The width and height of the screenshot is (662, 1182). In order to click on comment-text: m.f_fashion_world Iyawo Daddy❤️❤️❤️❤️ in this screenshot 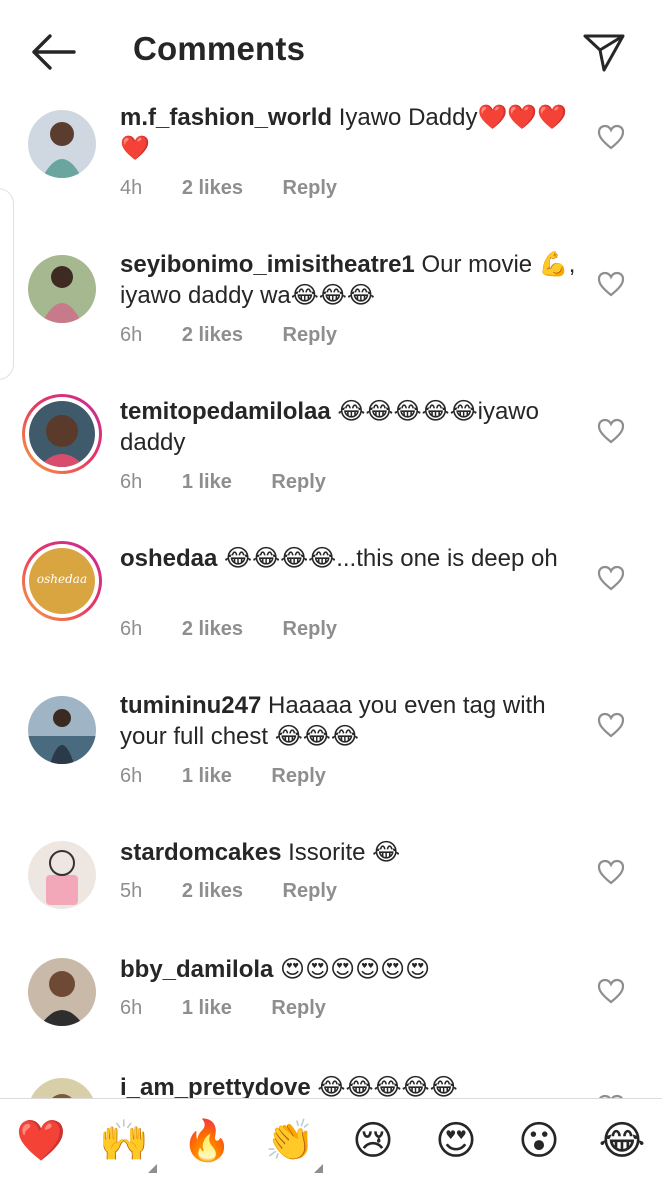, I will do `click(350, 133)`.